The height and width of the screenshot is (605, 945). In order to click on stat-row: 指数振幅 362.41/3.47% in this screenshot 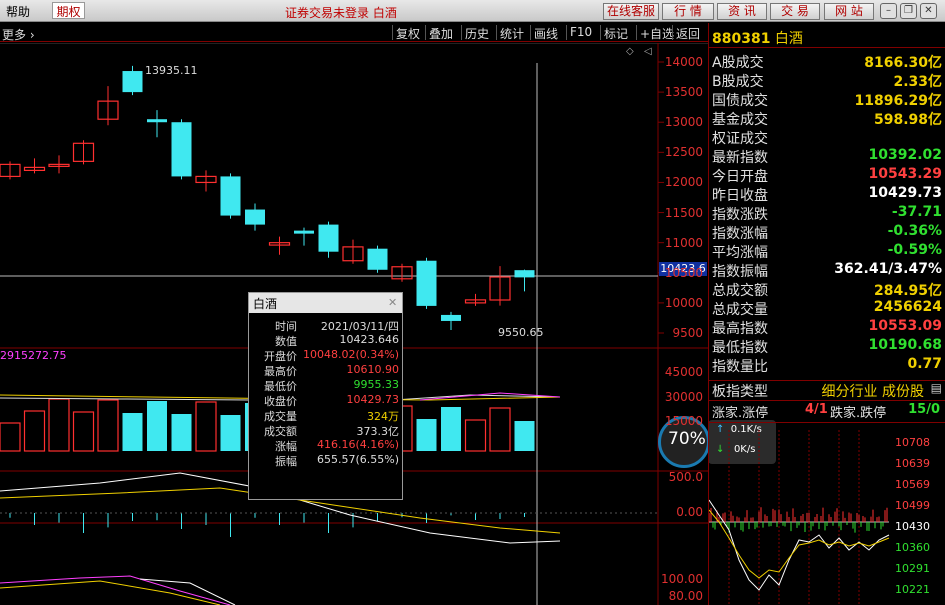, I will do `click(827, 270)`.